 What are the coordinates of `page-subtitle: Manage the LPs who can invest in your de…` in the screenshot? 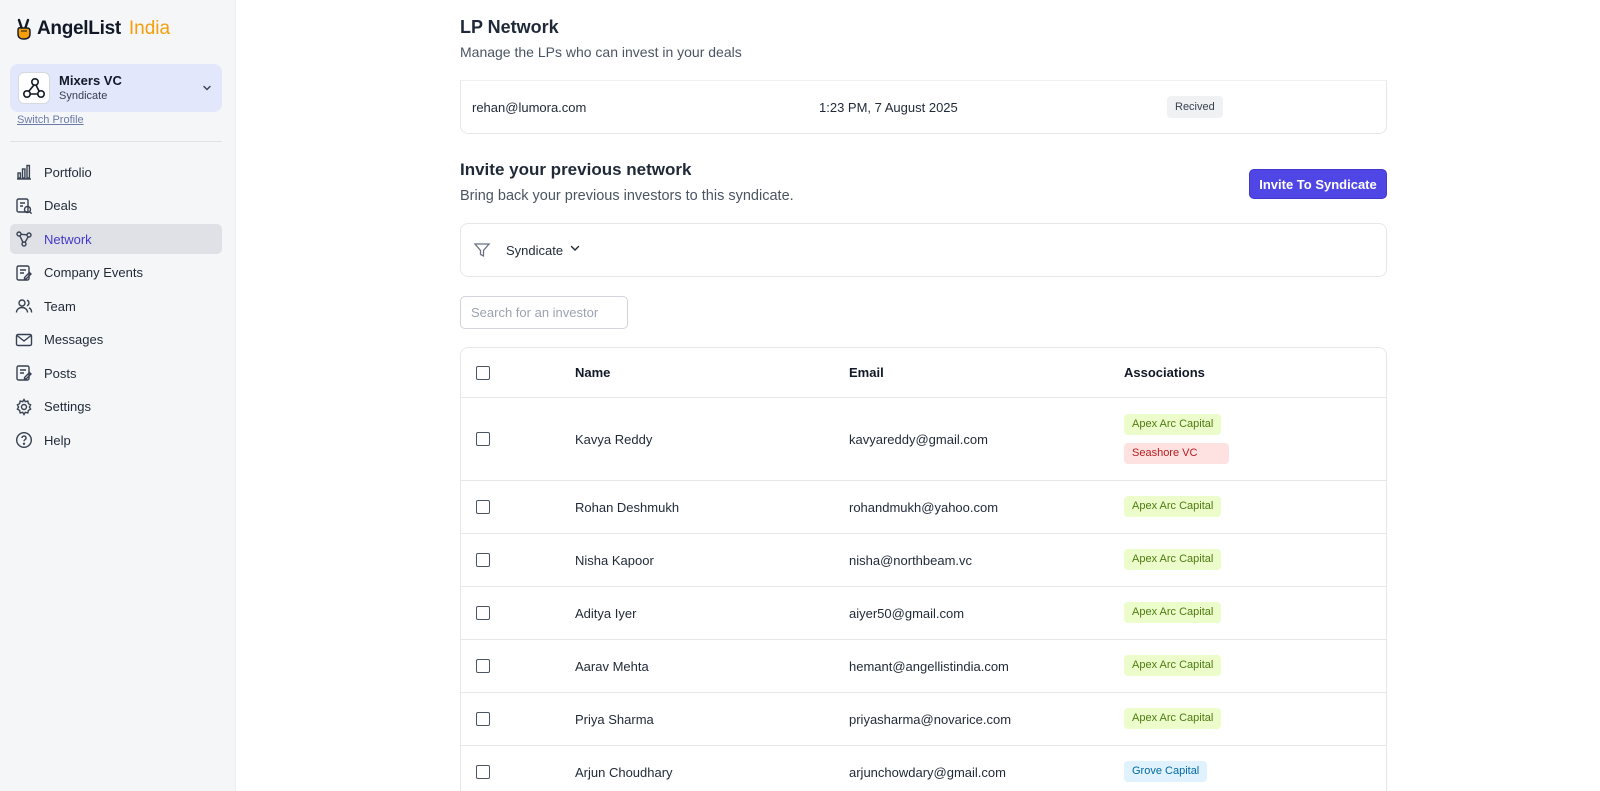 It's located at (601, 52).